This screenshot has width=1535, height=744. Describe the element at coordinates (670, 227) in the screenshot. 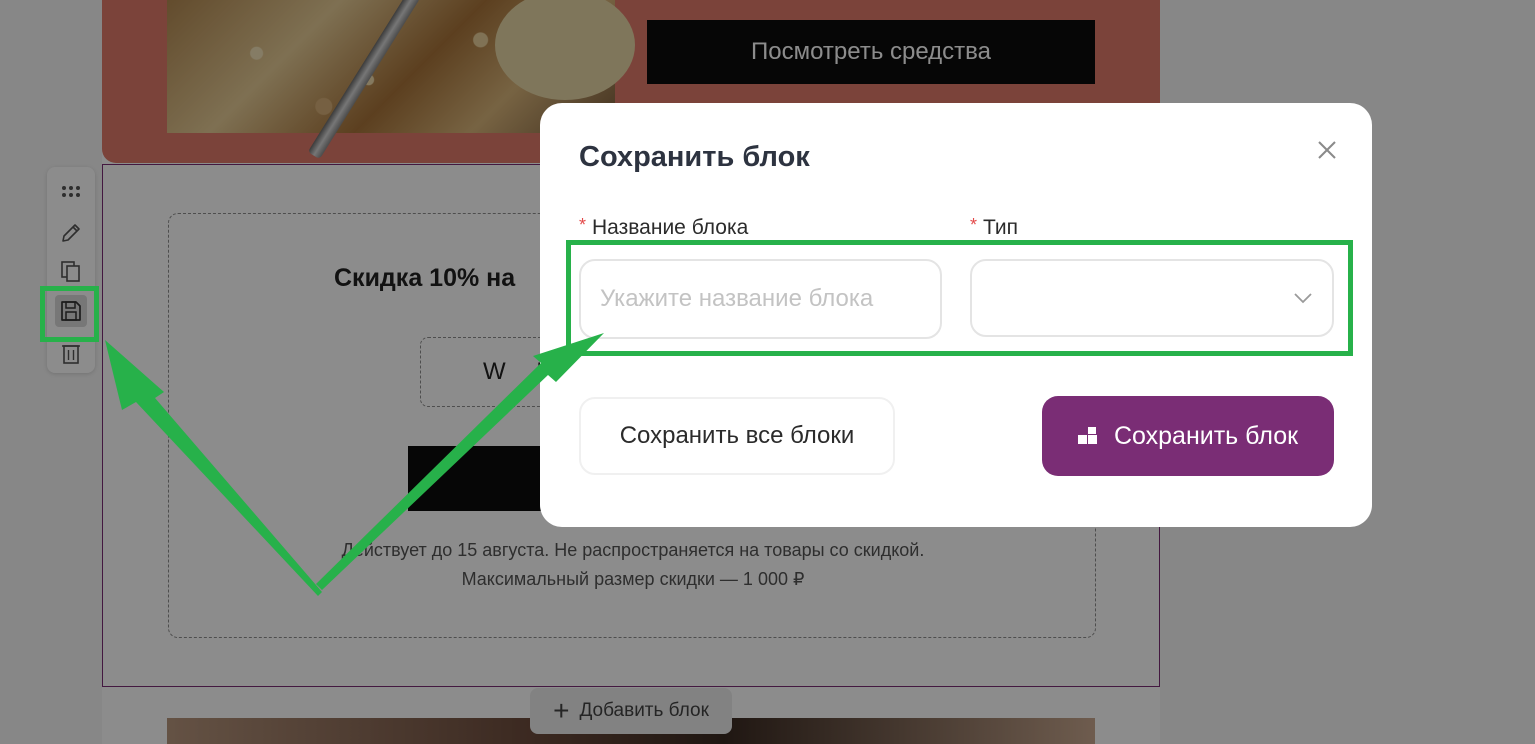

I see `block-name-label-text: Название блока` at that location.